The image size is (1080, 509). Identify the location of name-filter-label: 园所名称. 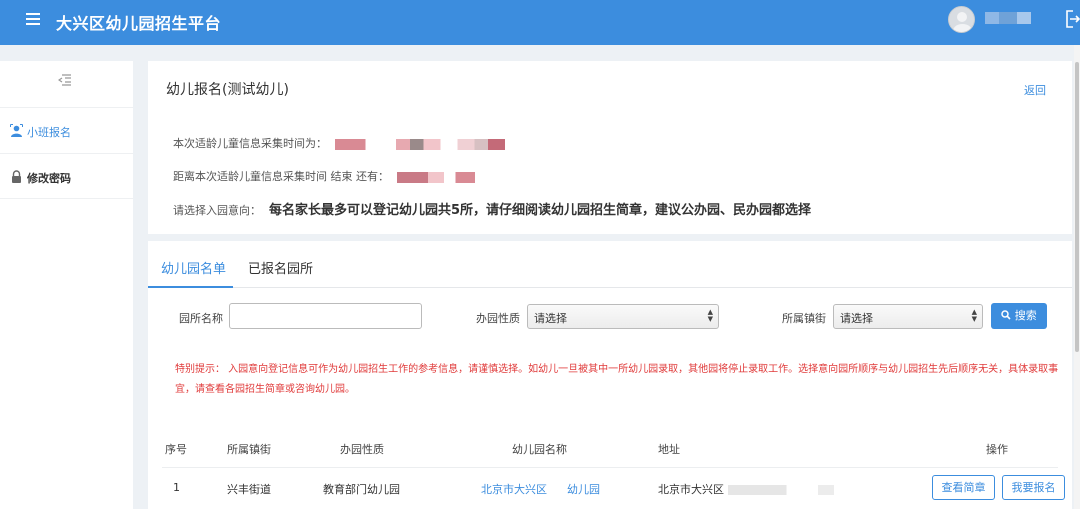
(201, 318).